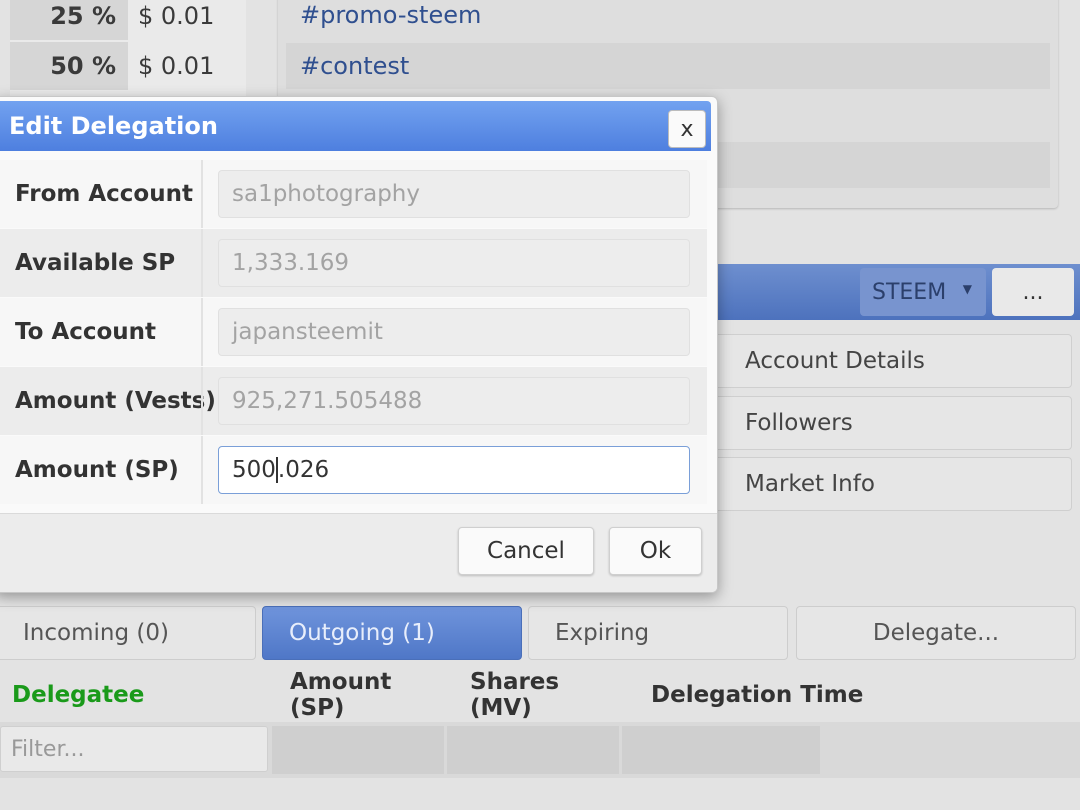  What do you see at coordinates (104, 194) in the screenshot?
I see `field-label: From Account` at bounding box center [104, 194].